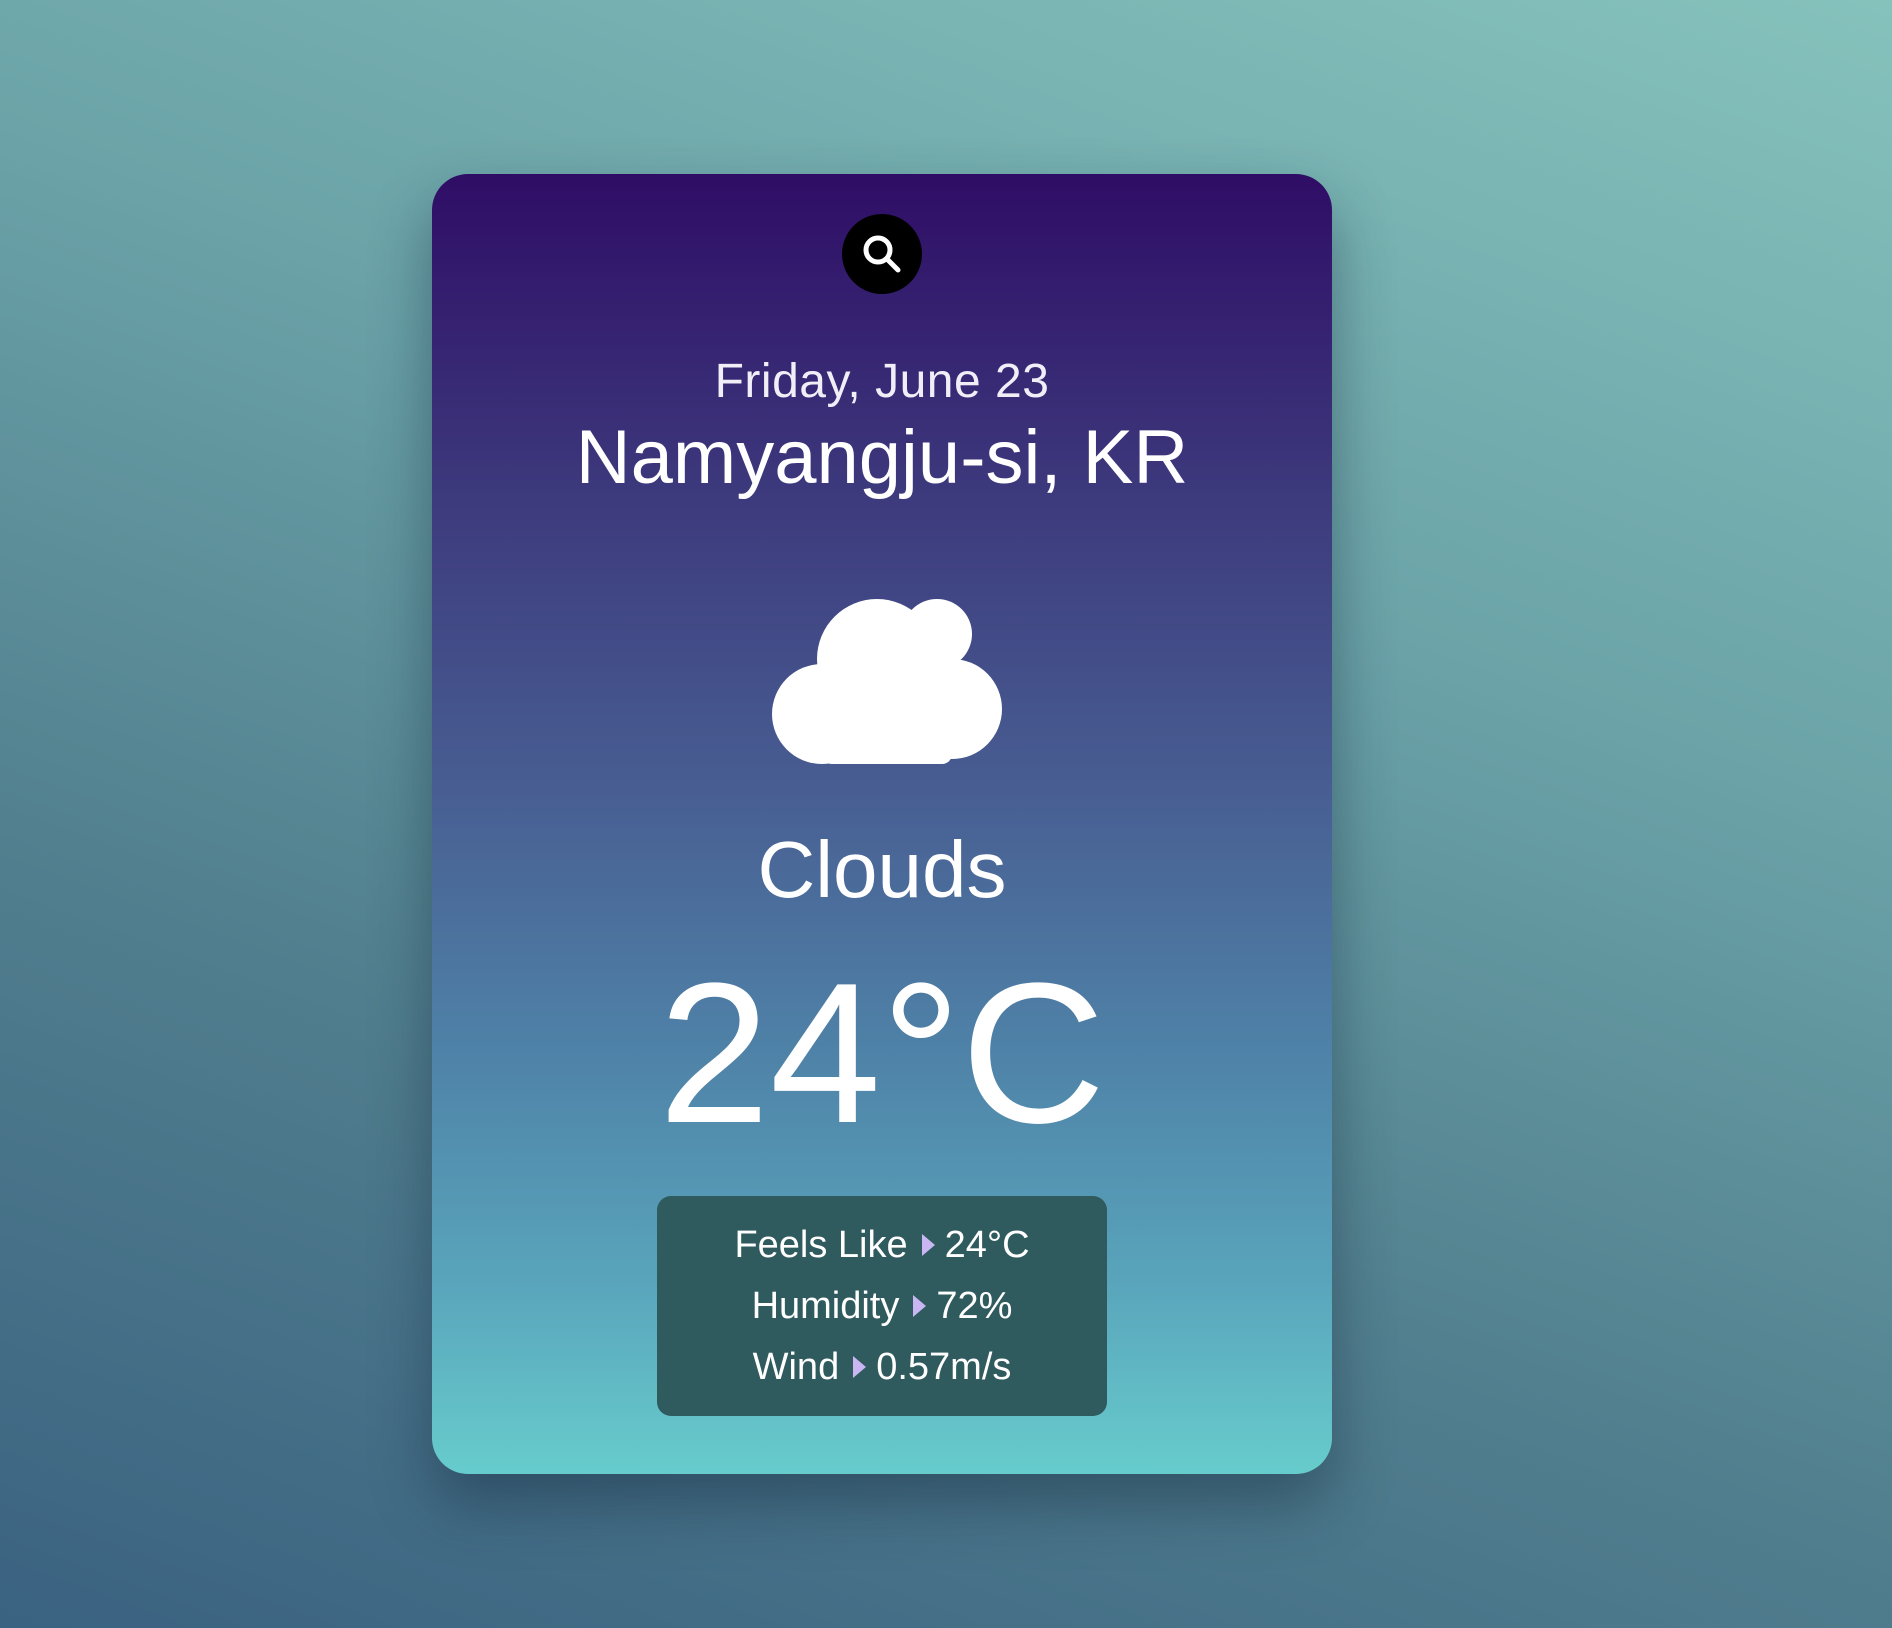  Describe the element at coordinates (944, 1366) in the screenshot. I see `detail-value: 0.57m/s` at that location.